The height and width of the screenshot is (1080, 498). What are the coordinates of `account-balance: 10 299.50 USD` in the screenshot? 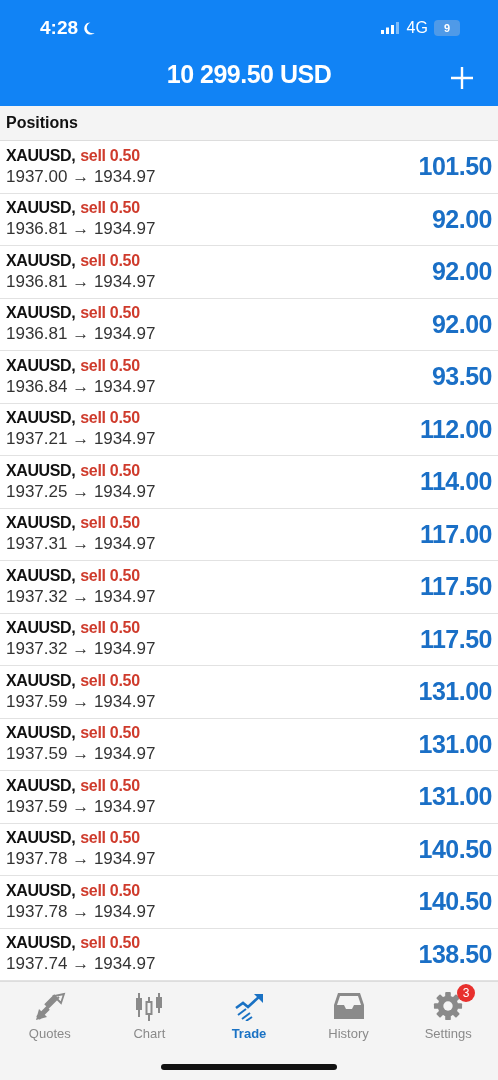 It's located at (249, 74).